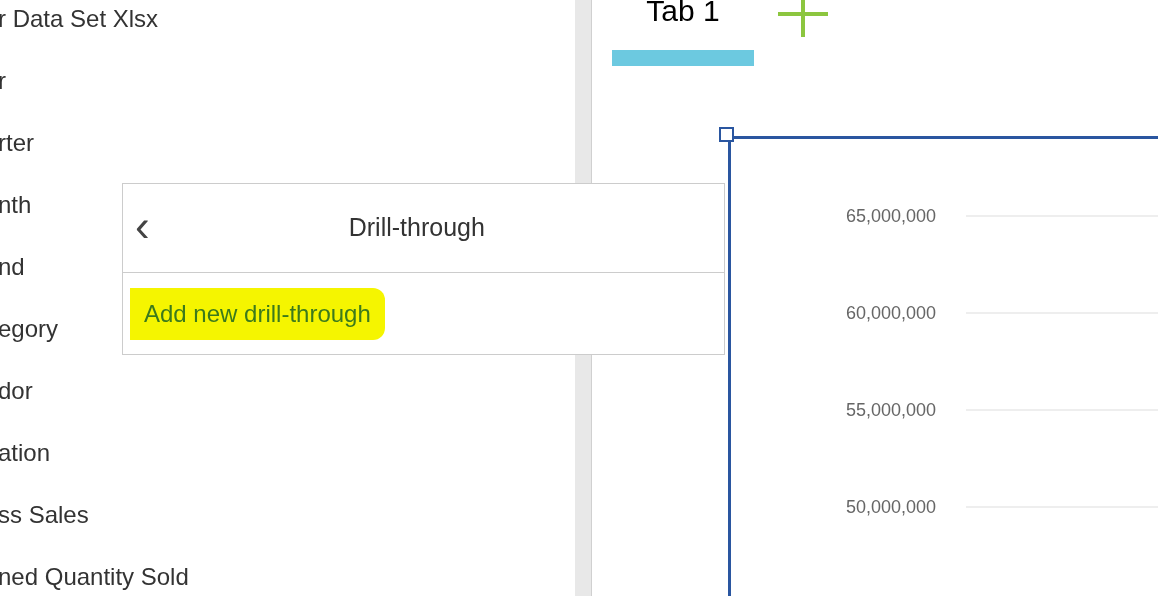 The height and width of the screenshot is (596, 1158). Describe the element at coordinates (890, 313) in the screenshot. I see `axis-label: 60,000,000` at that location.